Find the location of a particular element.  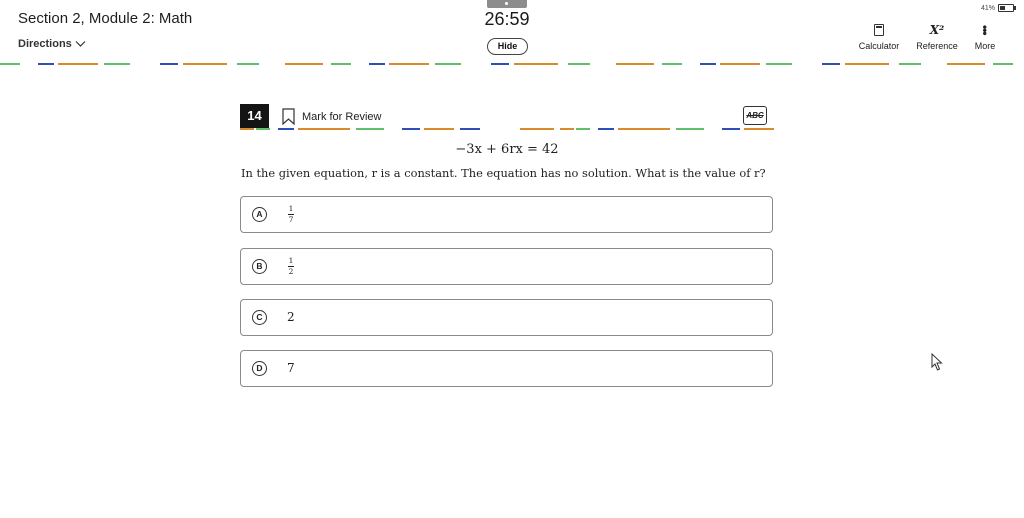

question-number: 14 is located at coordinates (254, 116).